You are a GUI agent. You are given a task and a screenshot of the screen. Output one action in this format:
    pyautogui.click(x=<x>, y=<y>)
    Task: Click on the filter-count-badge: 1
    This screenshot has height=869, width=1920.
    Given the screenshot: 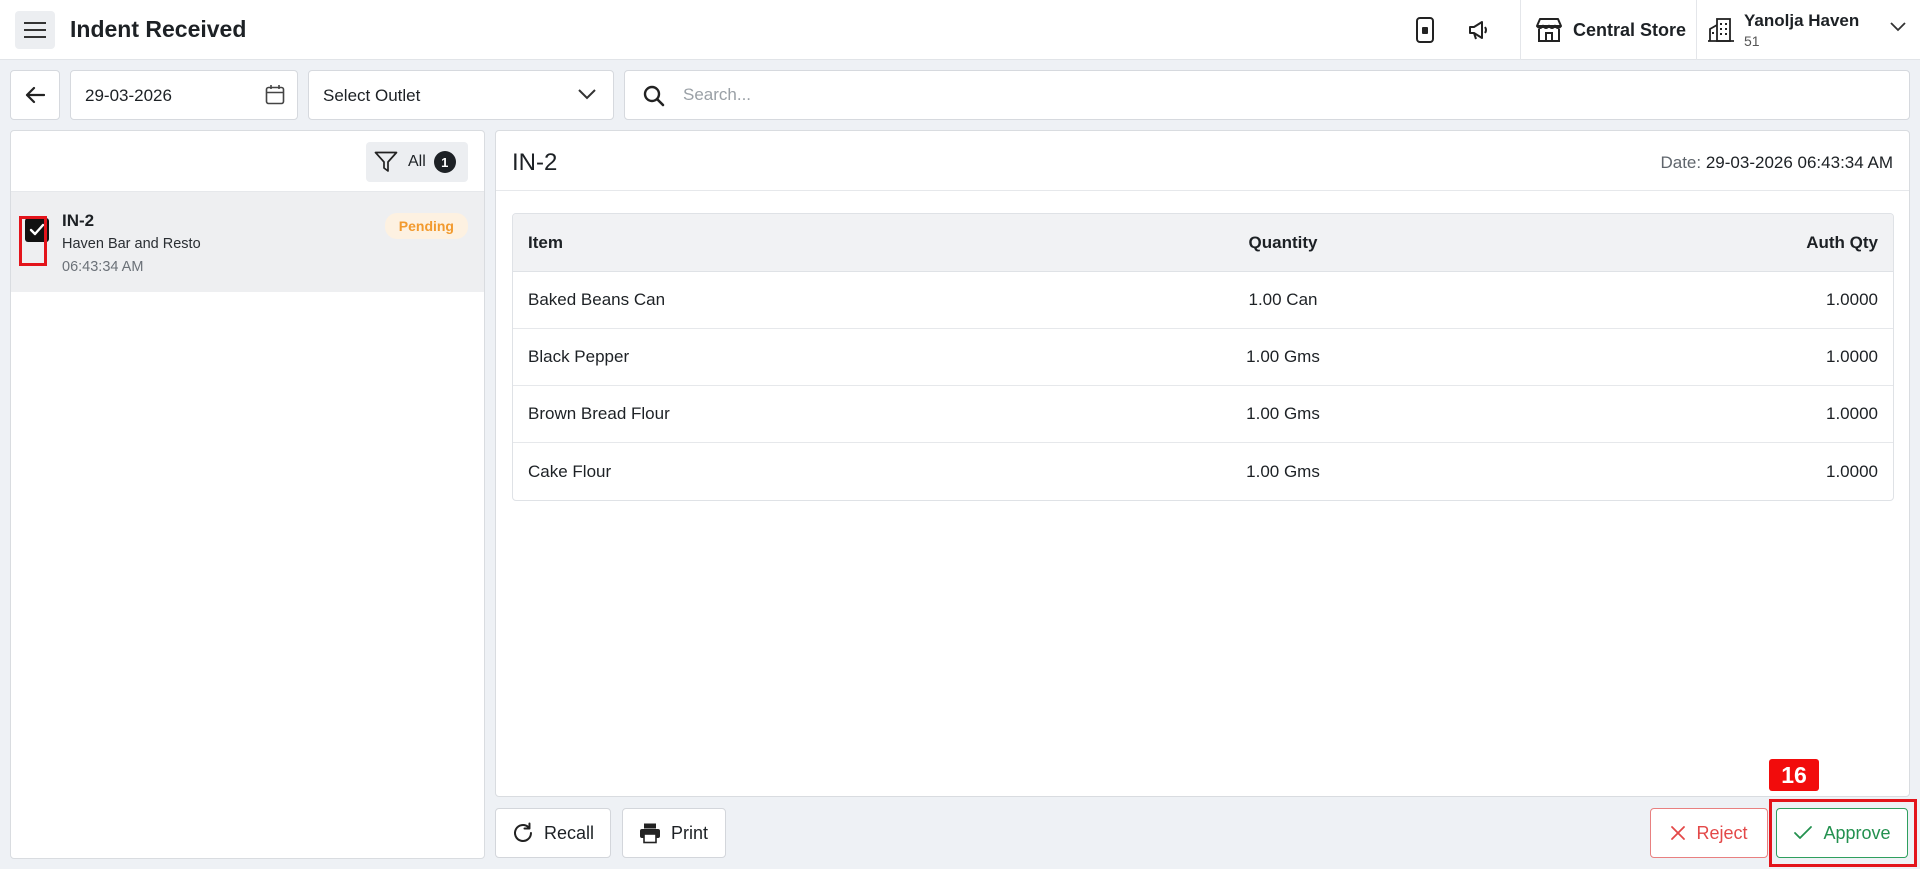 What is the action you would take?
    pyautogui.click(x=444, y=162)
    